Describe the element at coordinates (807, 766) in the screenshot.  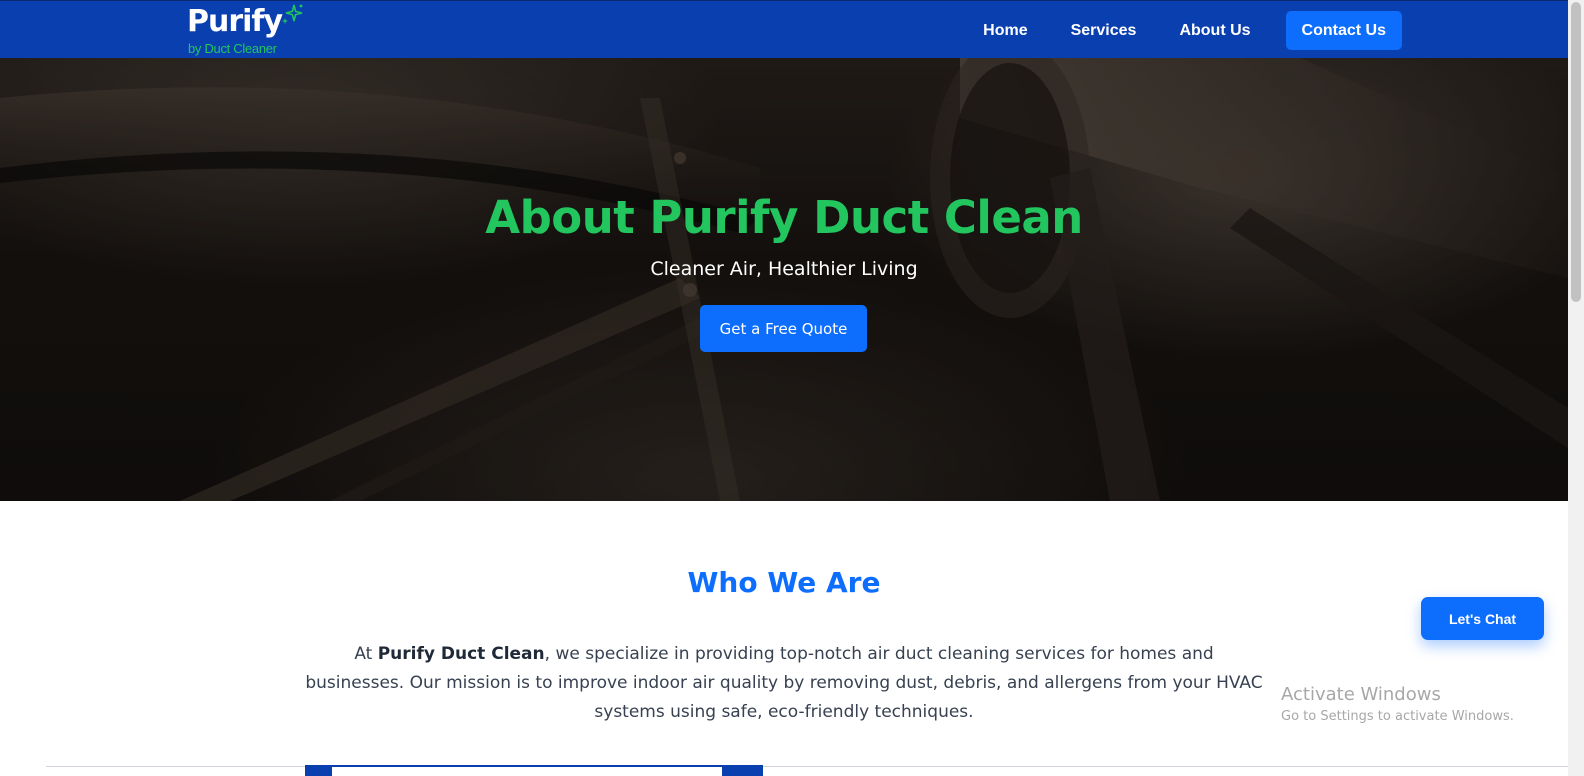
I see `section-divider` at that location.